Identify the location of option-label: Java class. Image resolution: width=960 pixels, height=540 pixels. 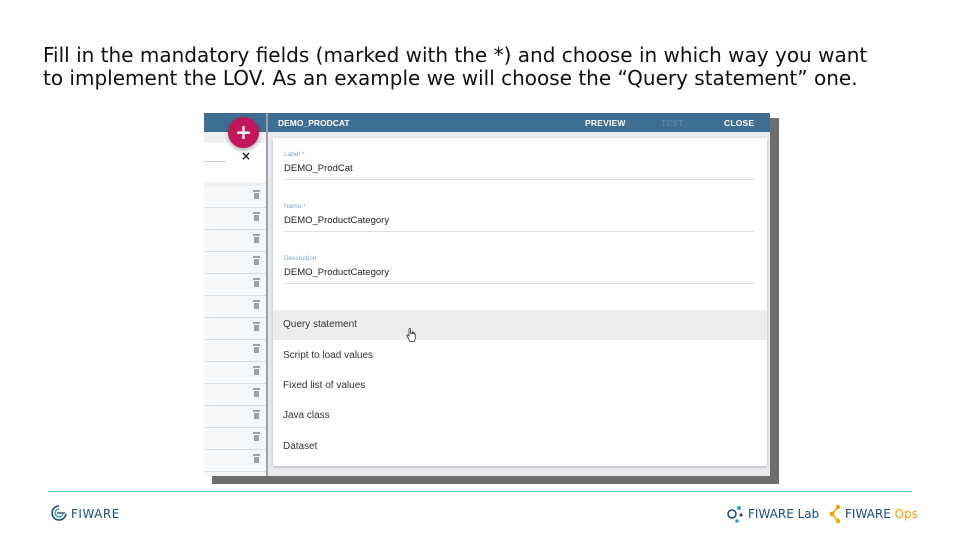
(306, 415).